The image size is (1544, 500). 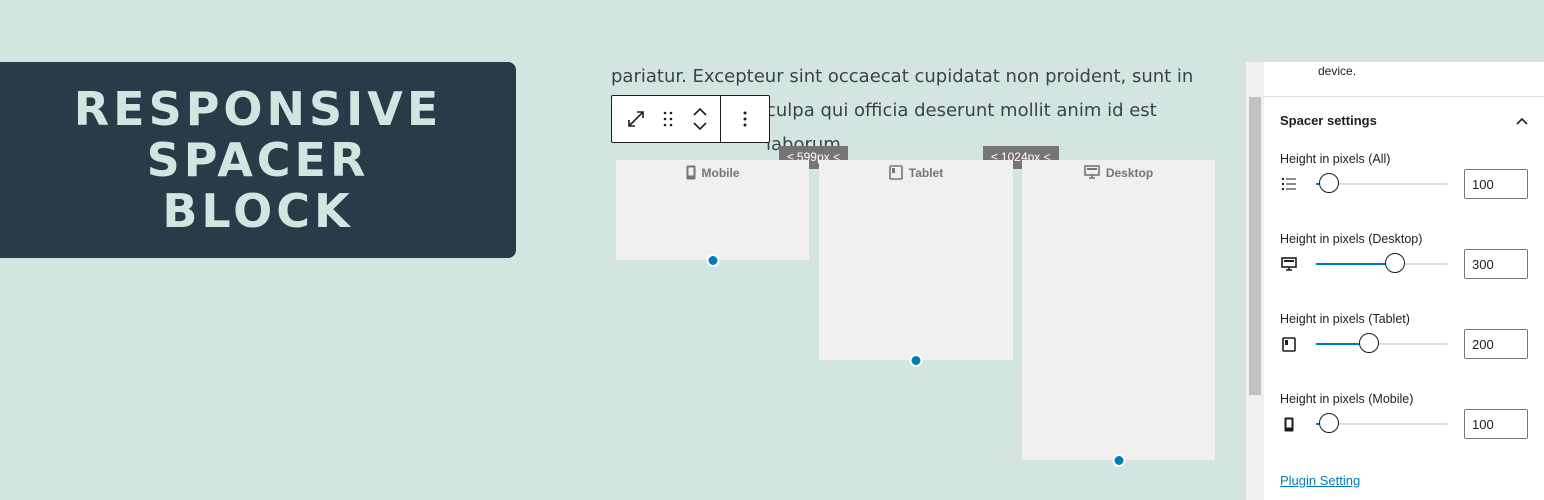 What do you see at coordinates (1118, 460) in the screenshot?
I see `desktop-resize-handle` at bounding box center [1118, 460].